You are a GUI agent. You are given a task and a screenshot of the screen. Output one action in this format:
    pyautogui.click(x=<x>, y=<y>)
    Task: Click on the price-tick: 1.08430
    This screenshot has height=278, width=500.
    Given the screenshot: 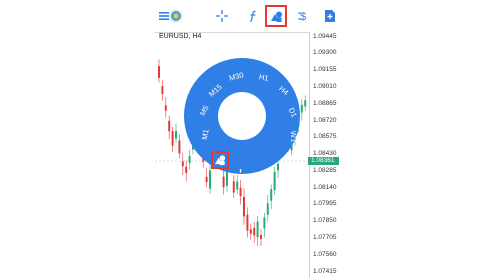 What is the action you would take?
    pyautogui.click(x=325, y=153)
    